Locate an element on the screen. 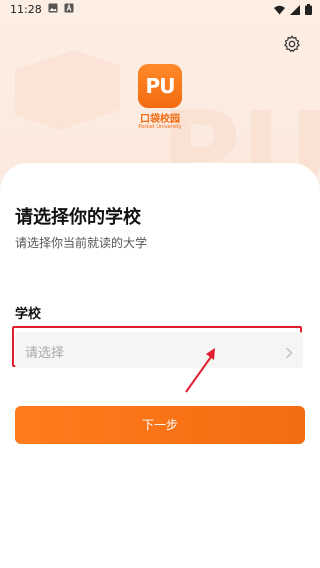 This screenshot has width=320, height=568. signal-icon is located at coordinates (295, 11).